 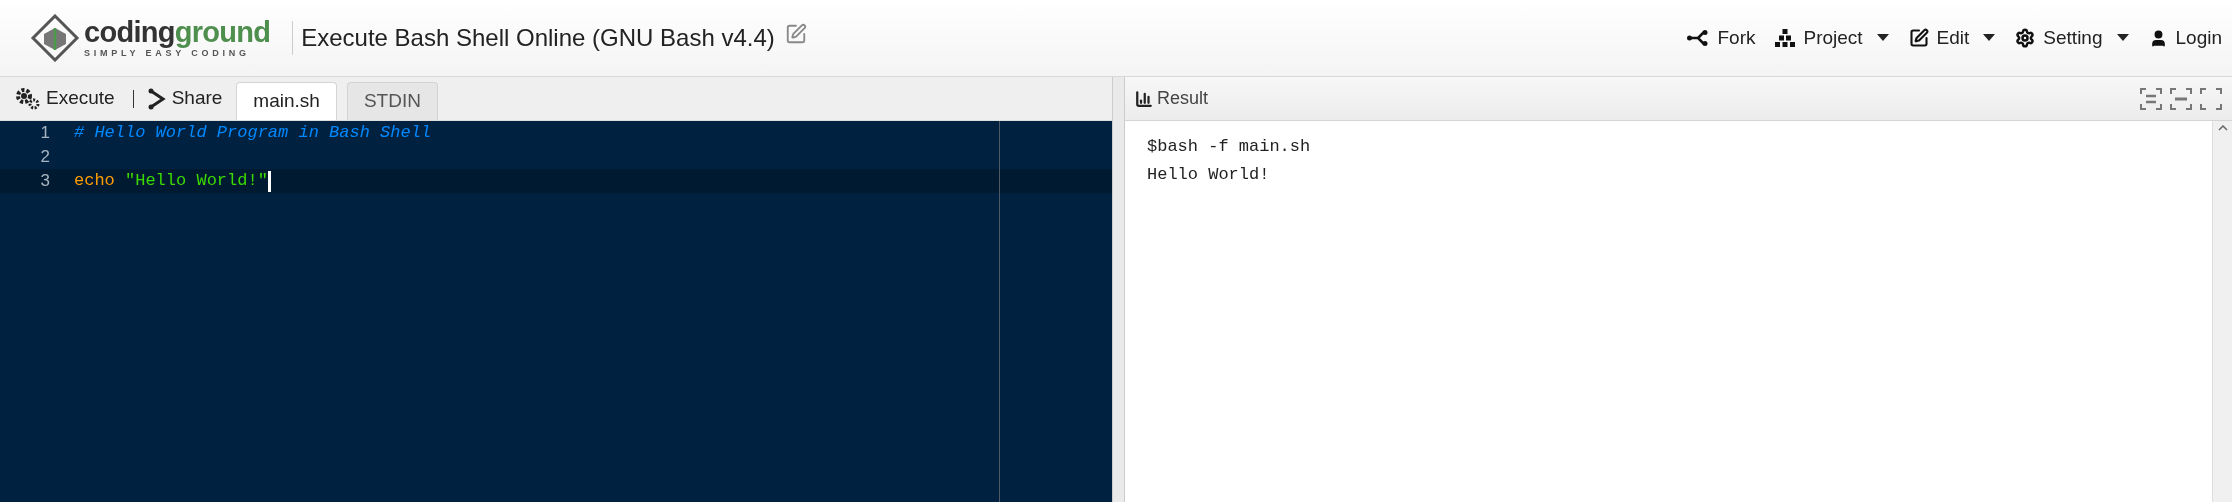 What do you see at coordinates (171, 181) in the screenshot?
I see `code-line: echo "Hello World!"` at bounding box center [171, 181].